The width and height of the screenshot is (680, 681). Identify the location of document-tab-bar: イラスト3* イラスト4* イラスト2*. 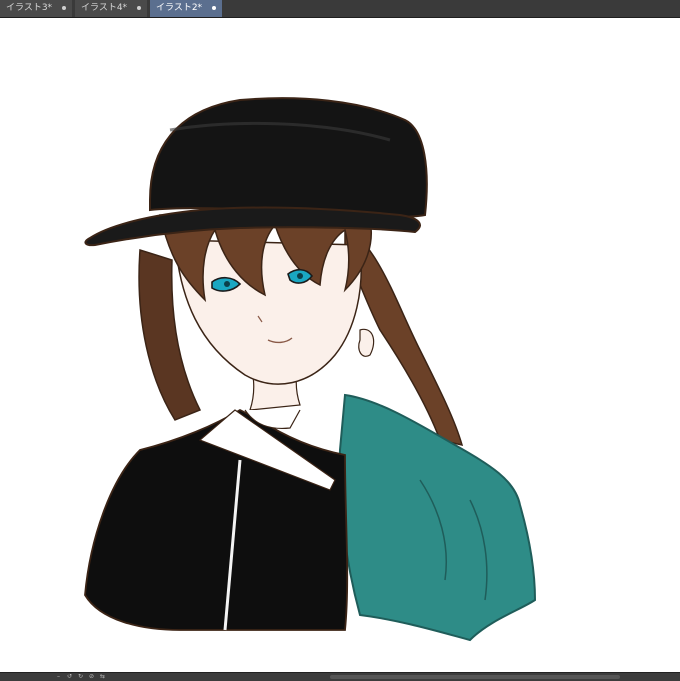
(340, 9).